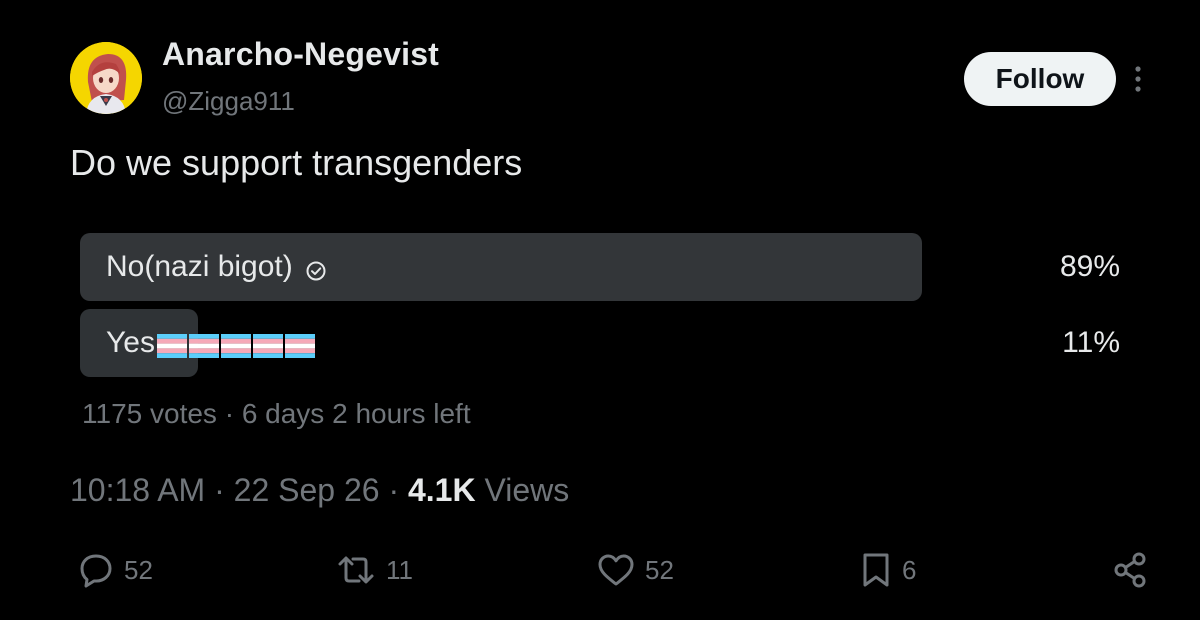 This screenshot has height=620, width=1200. What do you see at coordinates (316, 268) in the screenshot?
I see `check-circle-icon` at bounding box center [316, 268].